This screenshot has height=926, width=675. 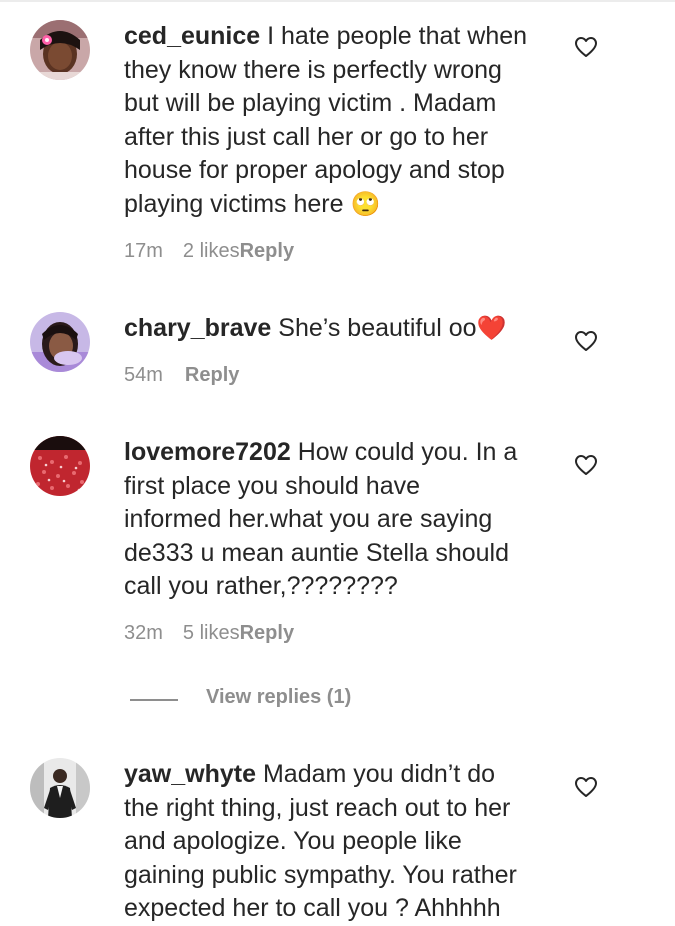 I want to click on avatar-ced-eunice, so click(x=60, y=50).